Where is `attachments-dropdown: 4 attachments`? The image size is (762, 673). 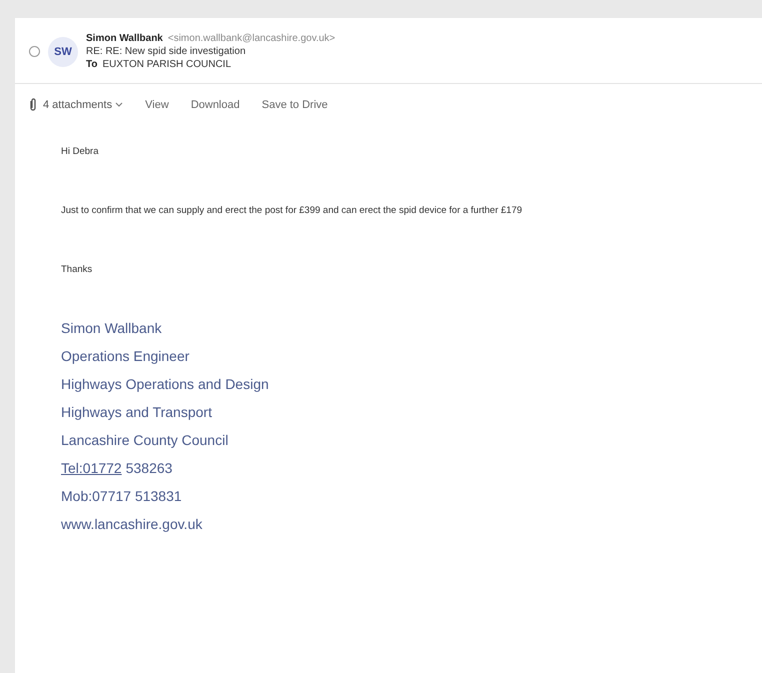 attachments-dropdown: 4 attachments is located at coordinates (83, 105).